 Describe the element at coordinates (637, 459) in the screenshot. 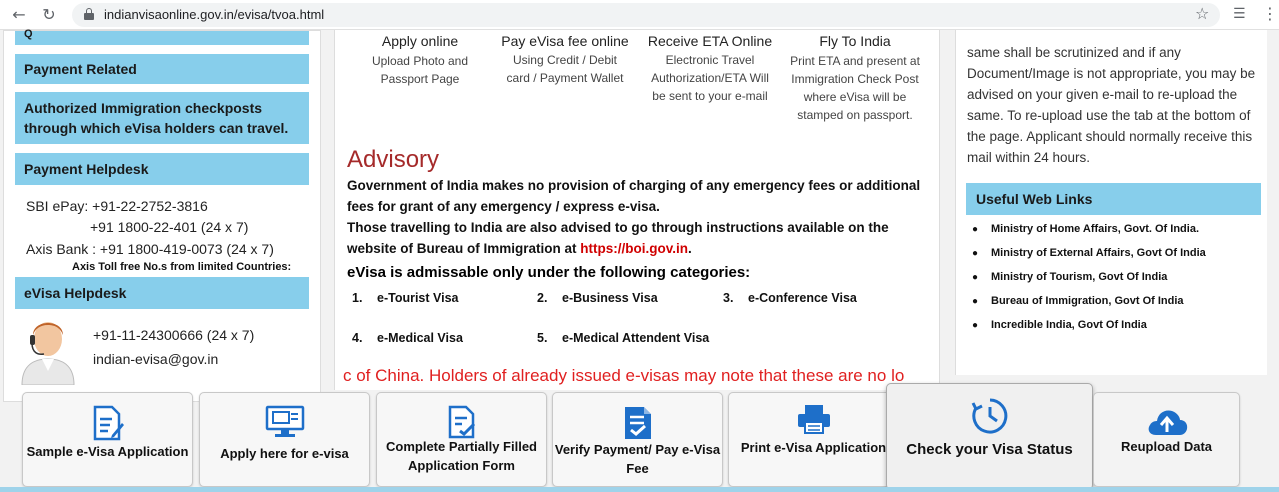

I see `verify-payment-label: Verify Payment/ Pay e-Visa Fee` at that location.